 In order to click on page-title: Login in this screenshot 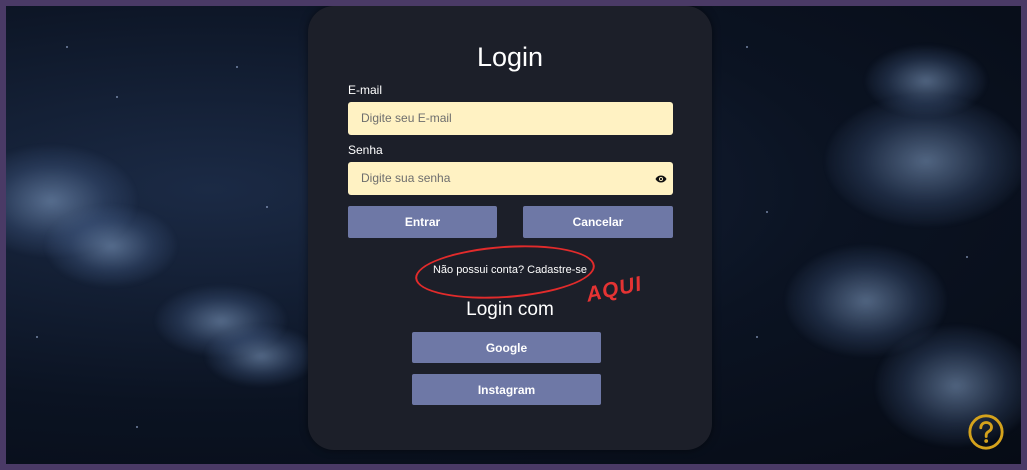, I will do `click(510, 57)`.